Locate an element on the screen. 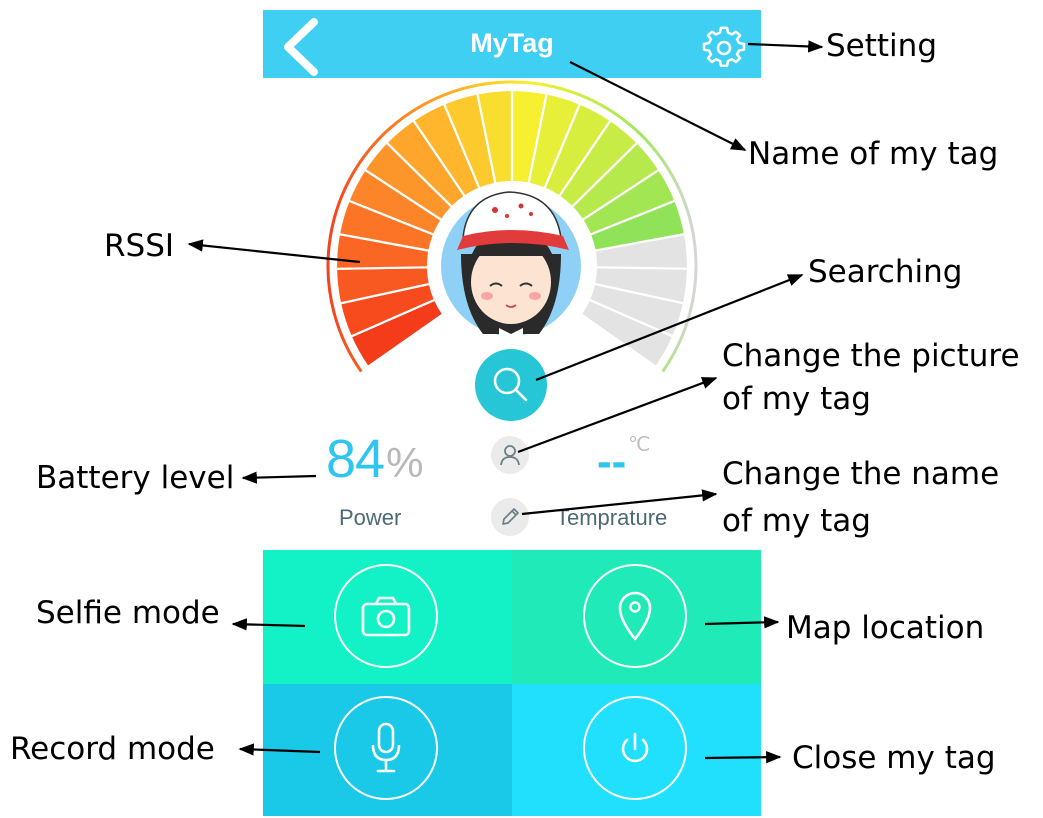 This screenshot has height=818, width=1043. change-name-button is located at coordinates (510, 517).